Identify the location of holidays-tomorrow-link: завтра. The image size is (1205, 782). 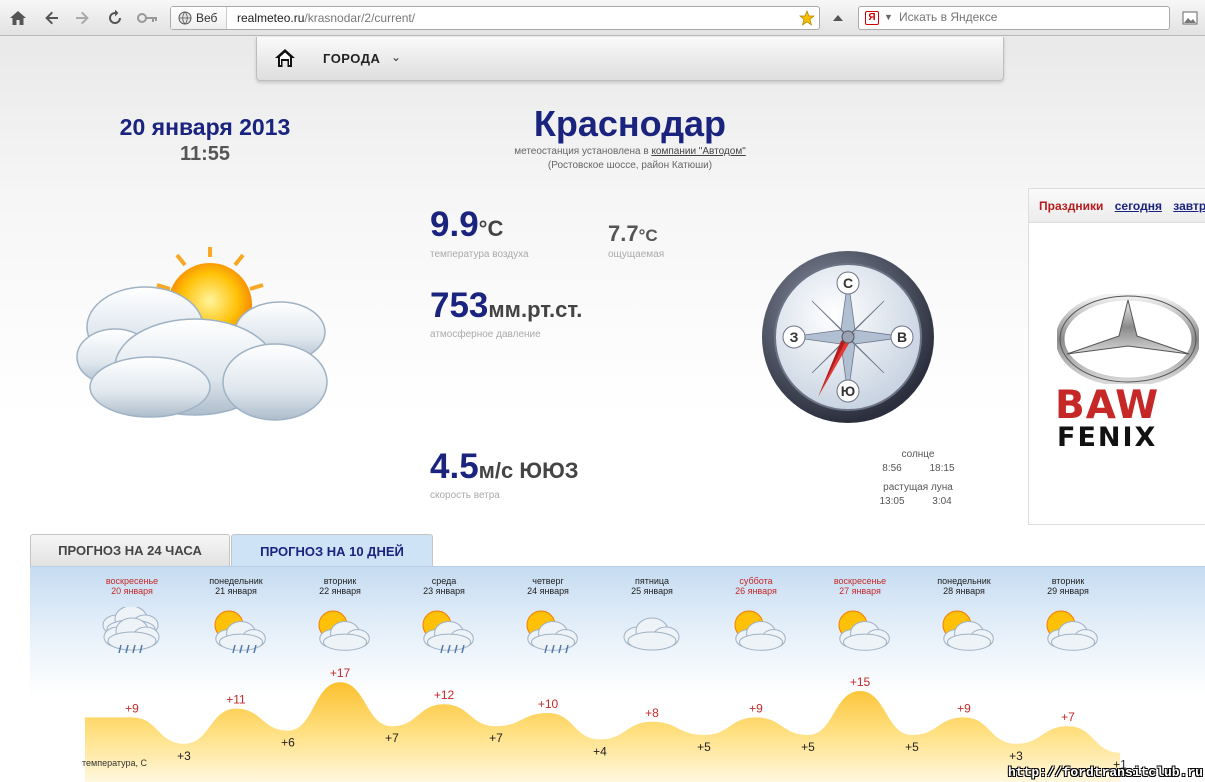
(1189, 206).